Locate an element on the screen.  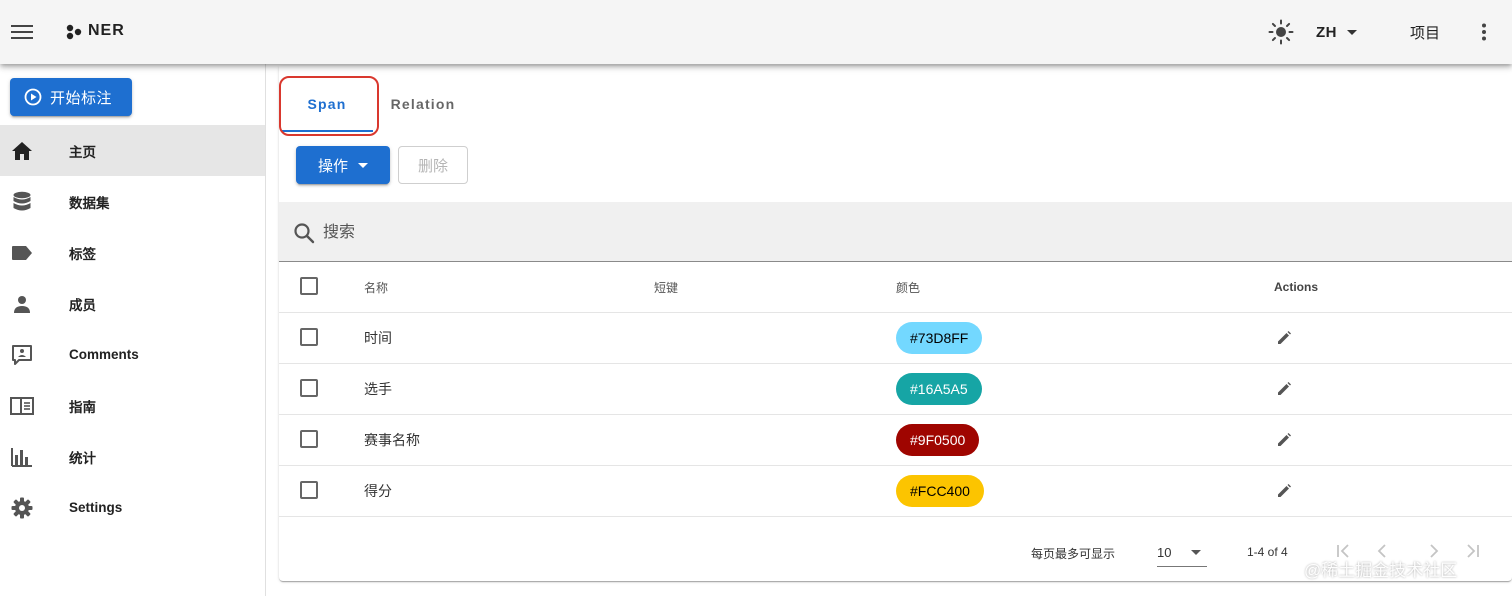
pagination-range: 1-4 of 4 is located at coordinates (1267, 552).